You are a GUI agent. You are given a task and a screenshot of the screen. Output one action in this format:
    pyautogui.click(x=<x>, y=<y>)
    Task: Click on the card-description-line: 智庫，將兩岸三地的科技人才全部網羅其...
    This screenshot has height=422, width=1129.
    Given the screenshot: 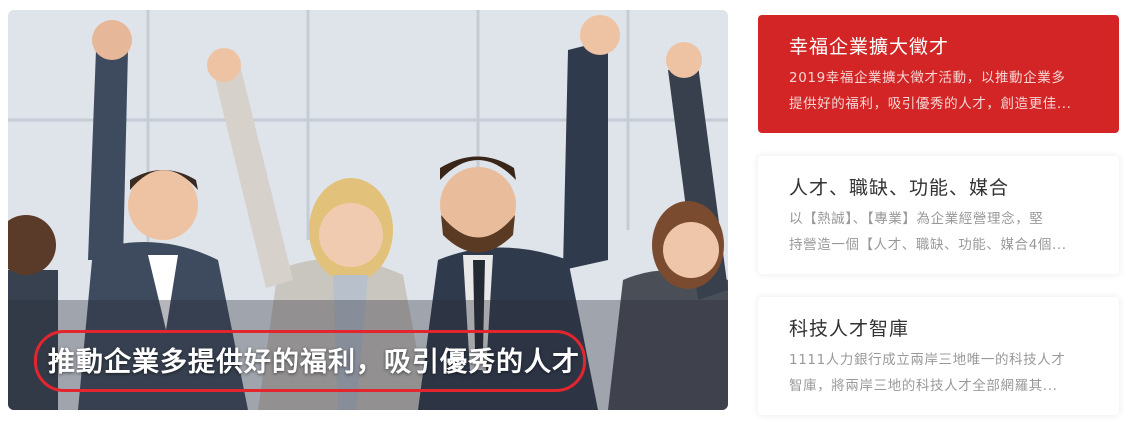 What is the action you would take?
    pyautogui.click(x=923, y=386)
    